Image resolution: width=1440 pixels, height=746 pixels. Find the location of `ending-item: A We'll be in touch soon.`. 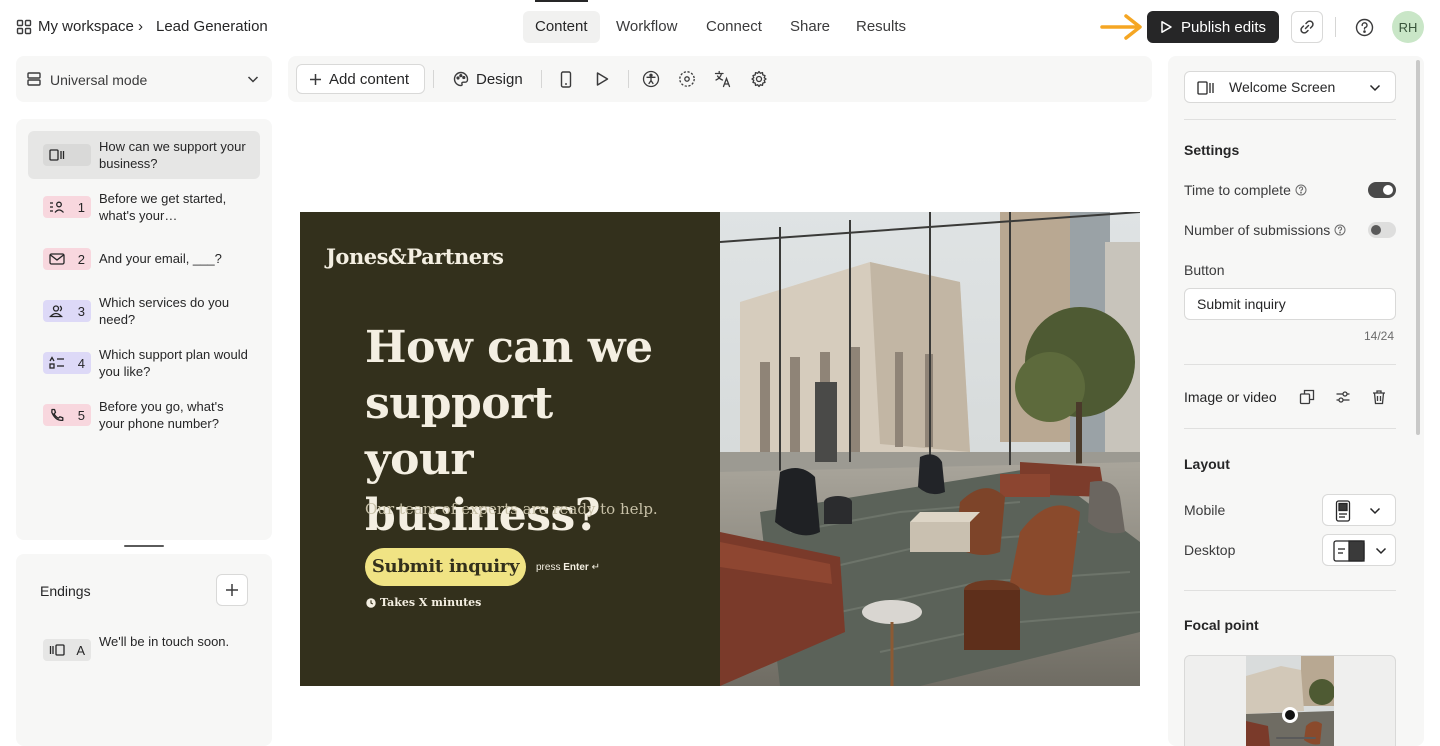

ending-item: A We'll be in touch soon. is located at coordinates (144, 650).